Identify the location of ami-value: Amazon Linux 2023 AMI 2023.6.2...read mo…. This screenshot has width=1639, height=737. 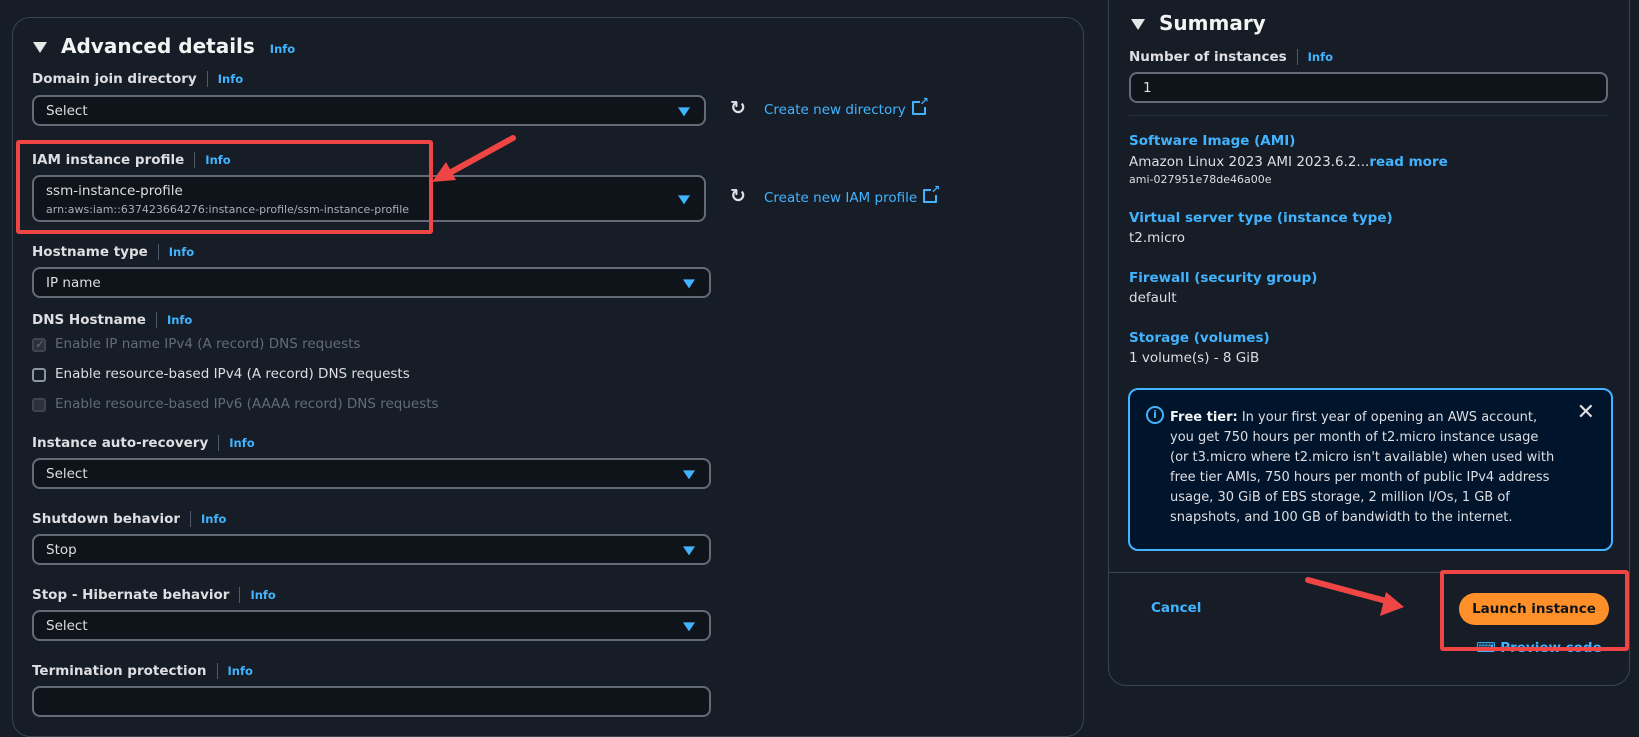
(1288, 162).